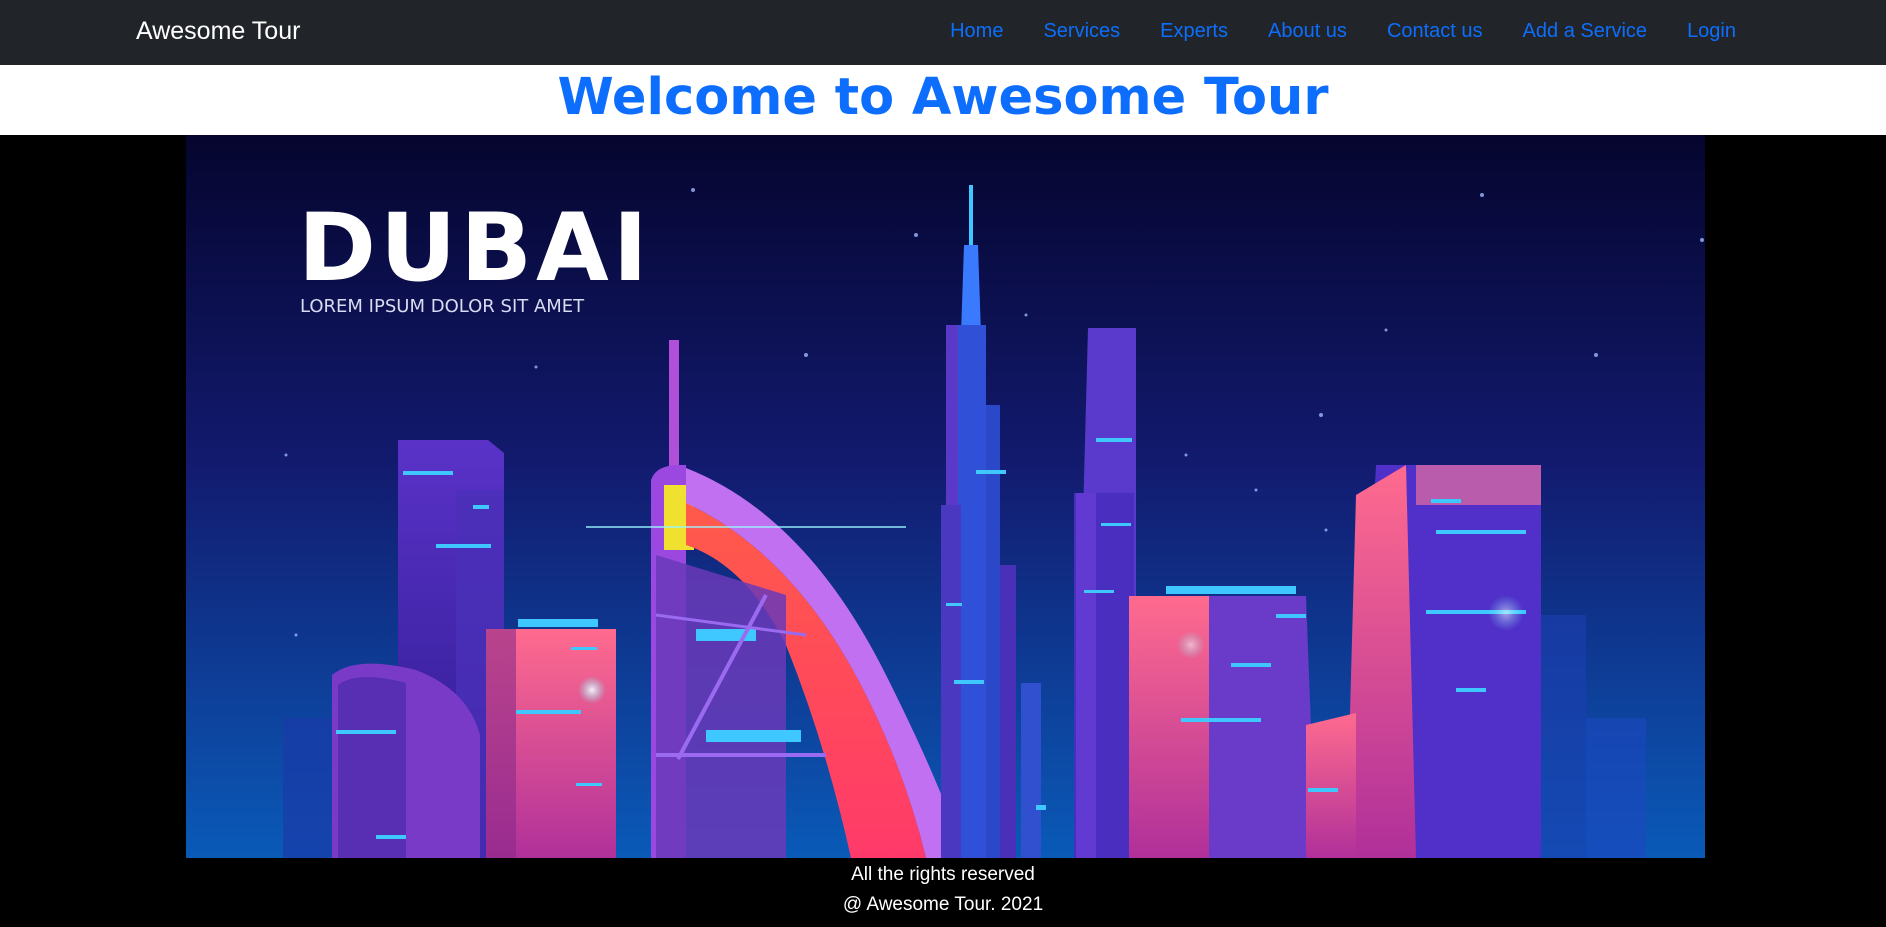  What do you see at coordinates (1307, 31) in the screenshot?
I see `nav-link-about-us: About us` at bounding box center [1307, 31].